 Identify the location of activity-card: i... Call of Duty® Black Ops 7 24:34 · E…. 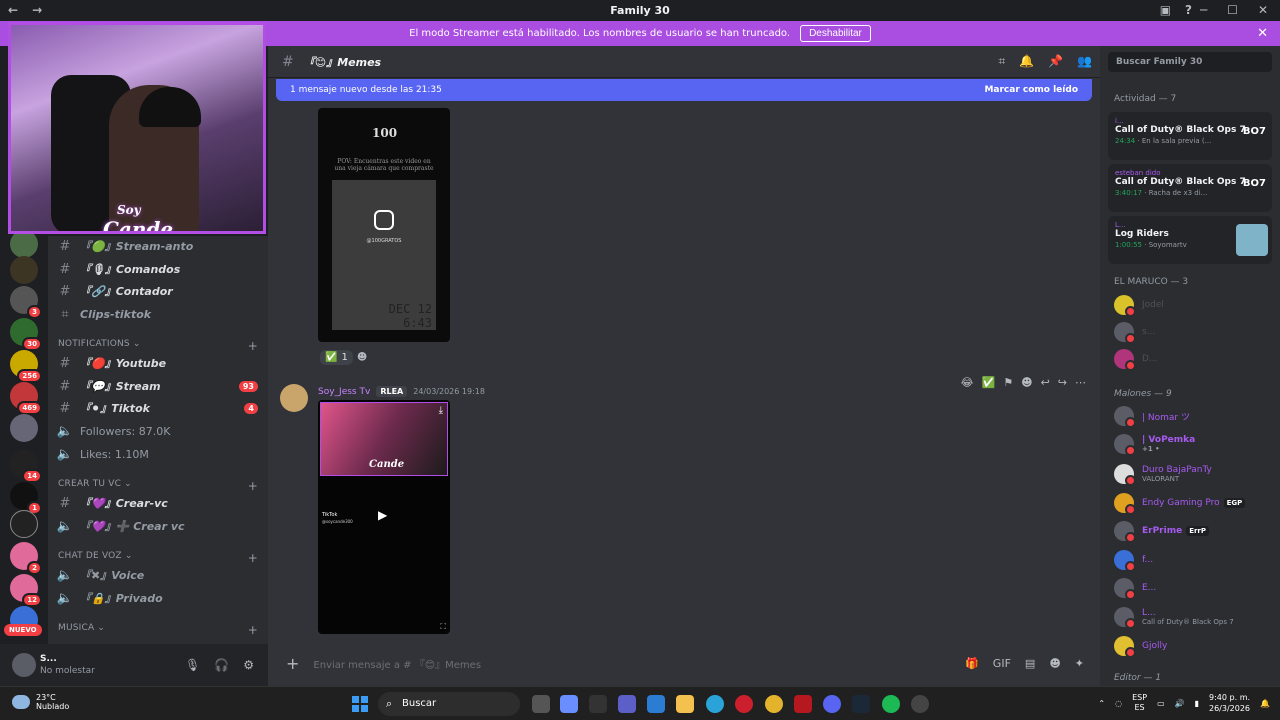
(1190, 136).